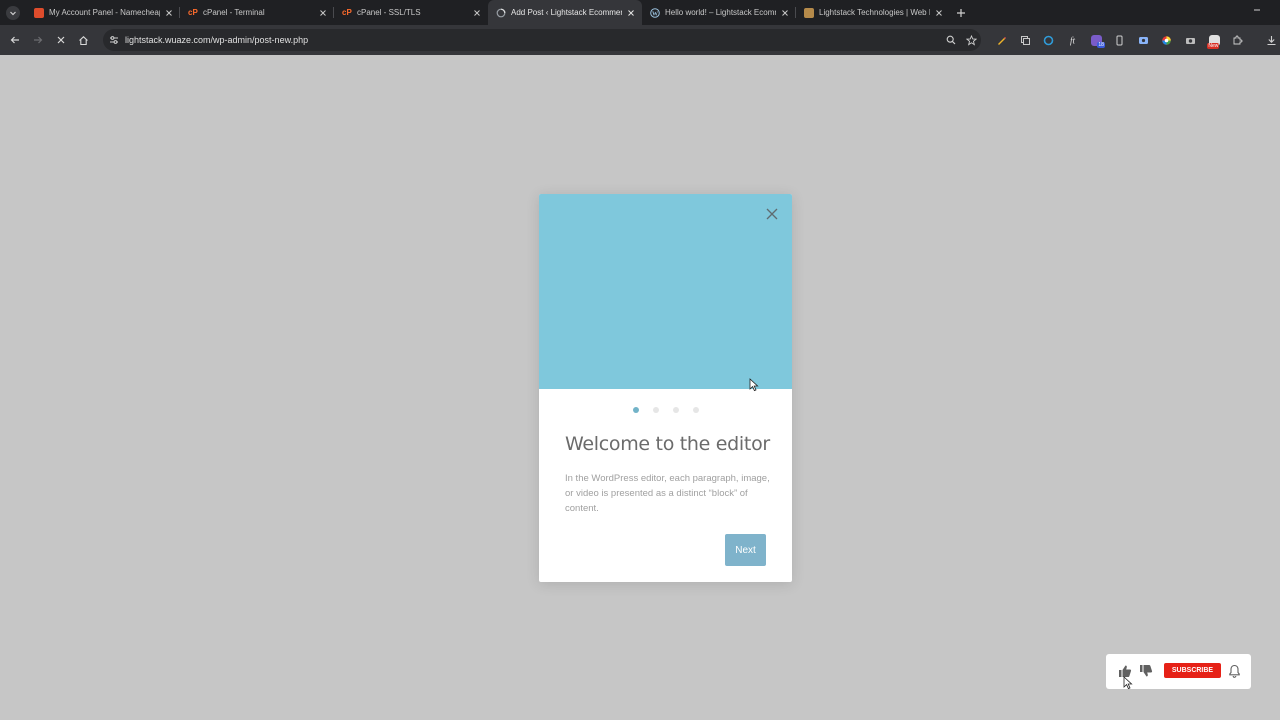 This screenshot has width=1280, height=720. I want to click on tab-add-post: Add Post ‹ Lightstack Ecommerce, so click(565, 12).